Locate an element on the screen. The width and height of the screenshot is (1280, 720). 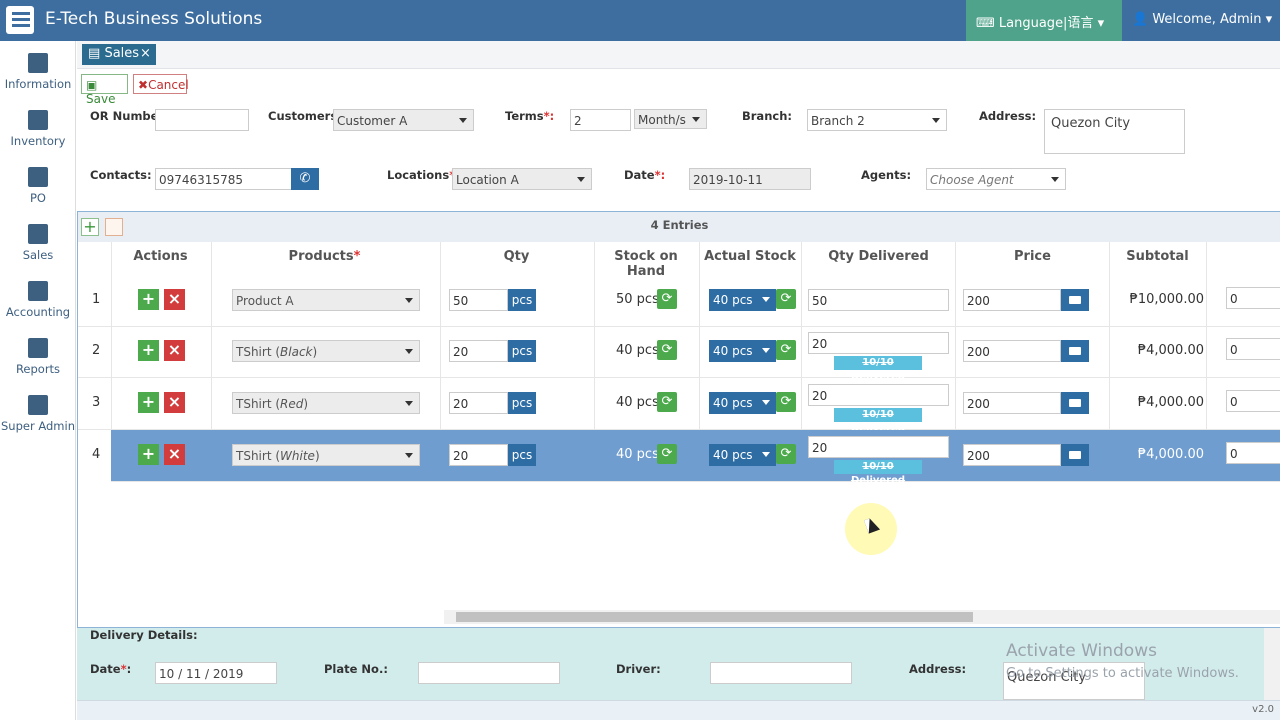
sidebar-item-sales: Sales is located at coordinates (38, 244).